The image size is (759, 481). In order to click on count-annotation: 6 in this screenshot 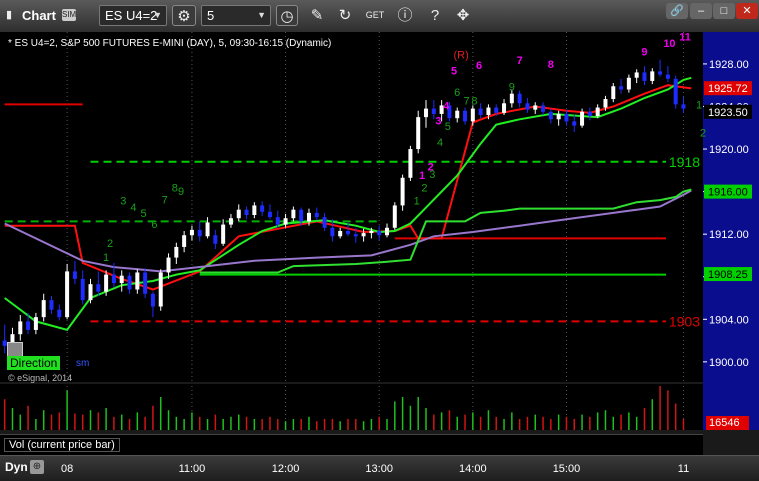, I will do `click(479, 66)`.